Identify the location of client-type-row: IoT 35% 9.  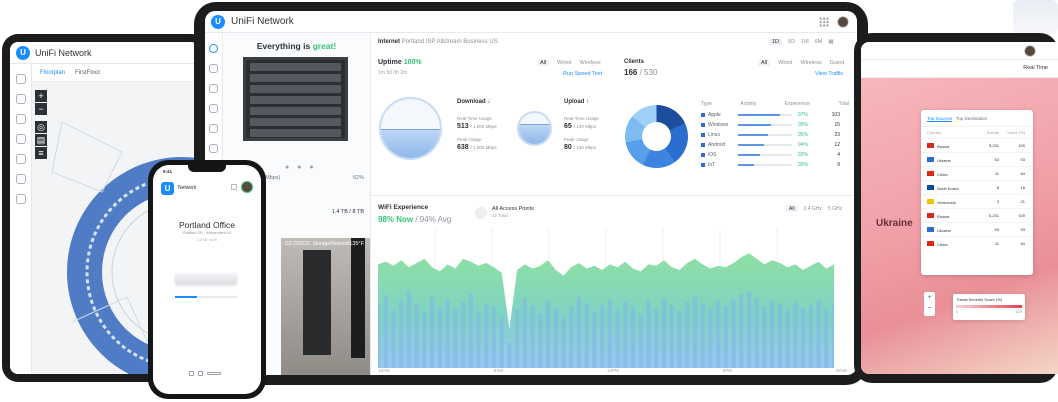
(775, 165).